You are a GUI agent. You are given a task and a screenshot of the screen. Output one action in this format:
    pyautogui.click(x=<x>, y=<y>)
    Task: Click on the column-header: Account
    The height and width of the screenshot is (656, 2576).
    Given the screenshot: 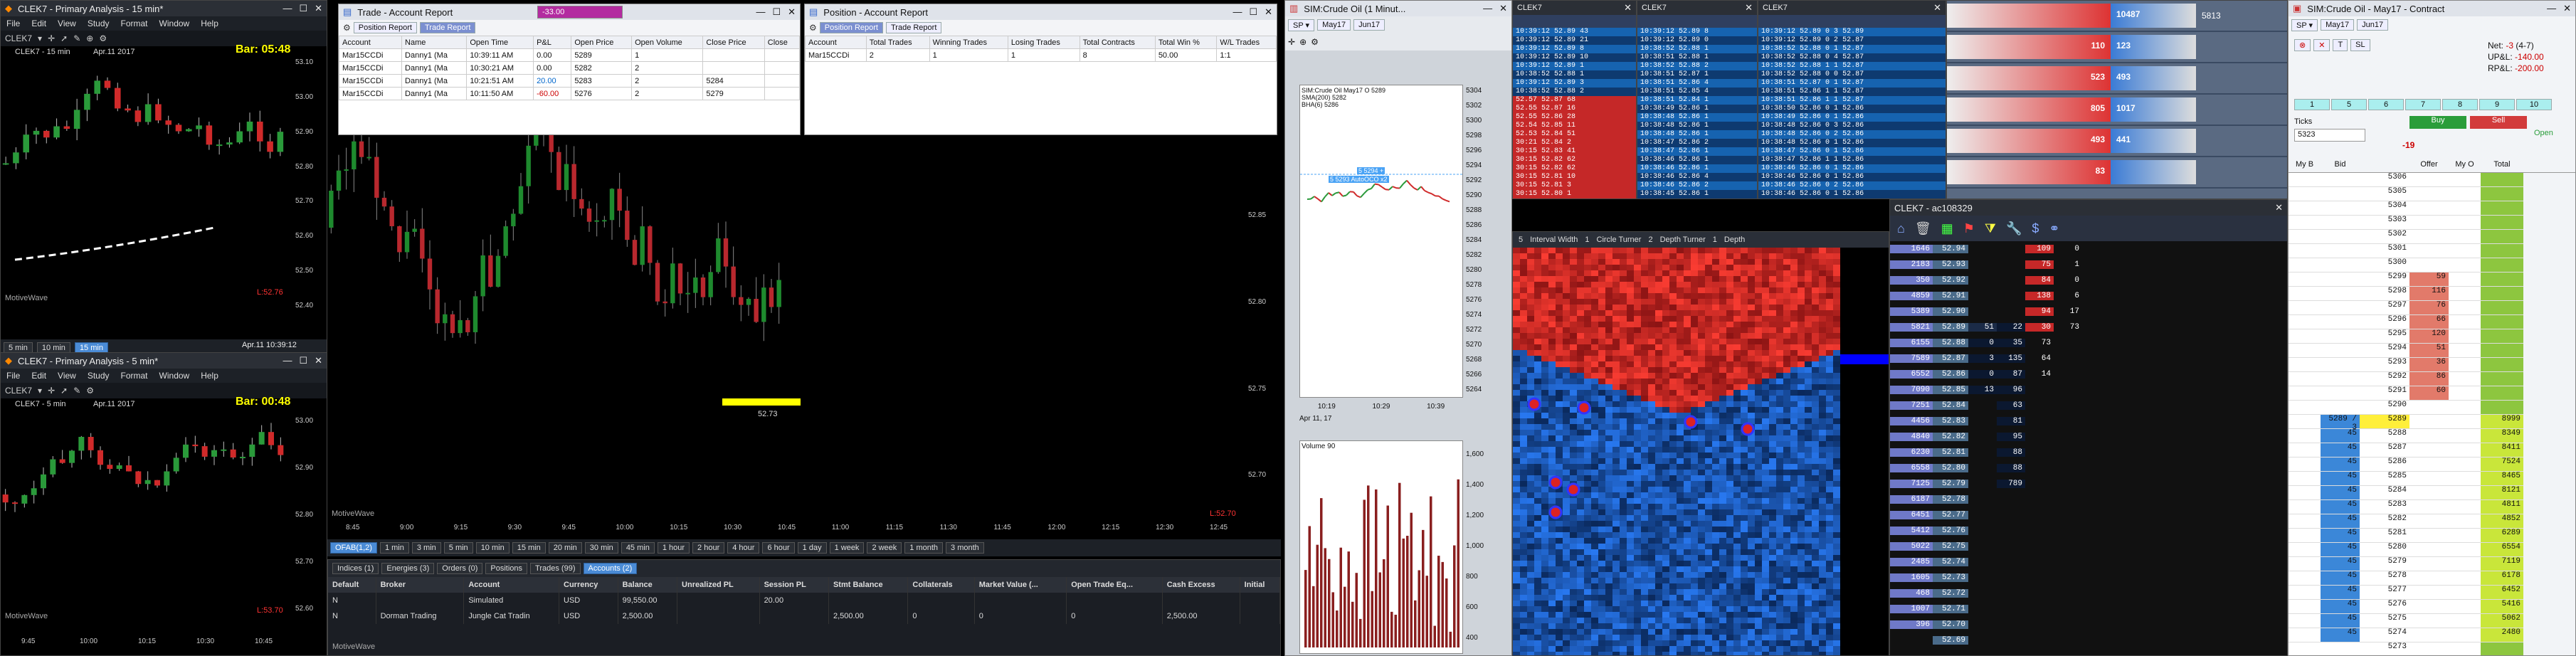 What is the action you would take?
    pyautogui.click(x=371, y=42)
    